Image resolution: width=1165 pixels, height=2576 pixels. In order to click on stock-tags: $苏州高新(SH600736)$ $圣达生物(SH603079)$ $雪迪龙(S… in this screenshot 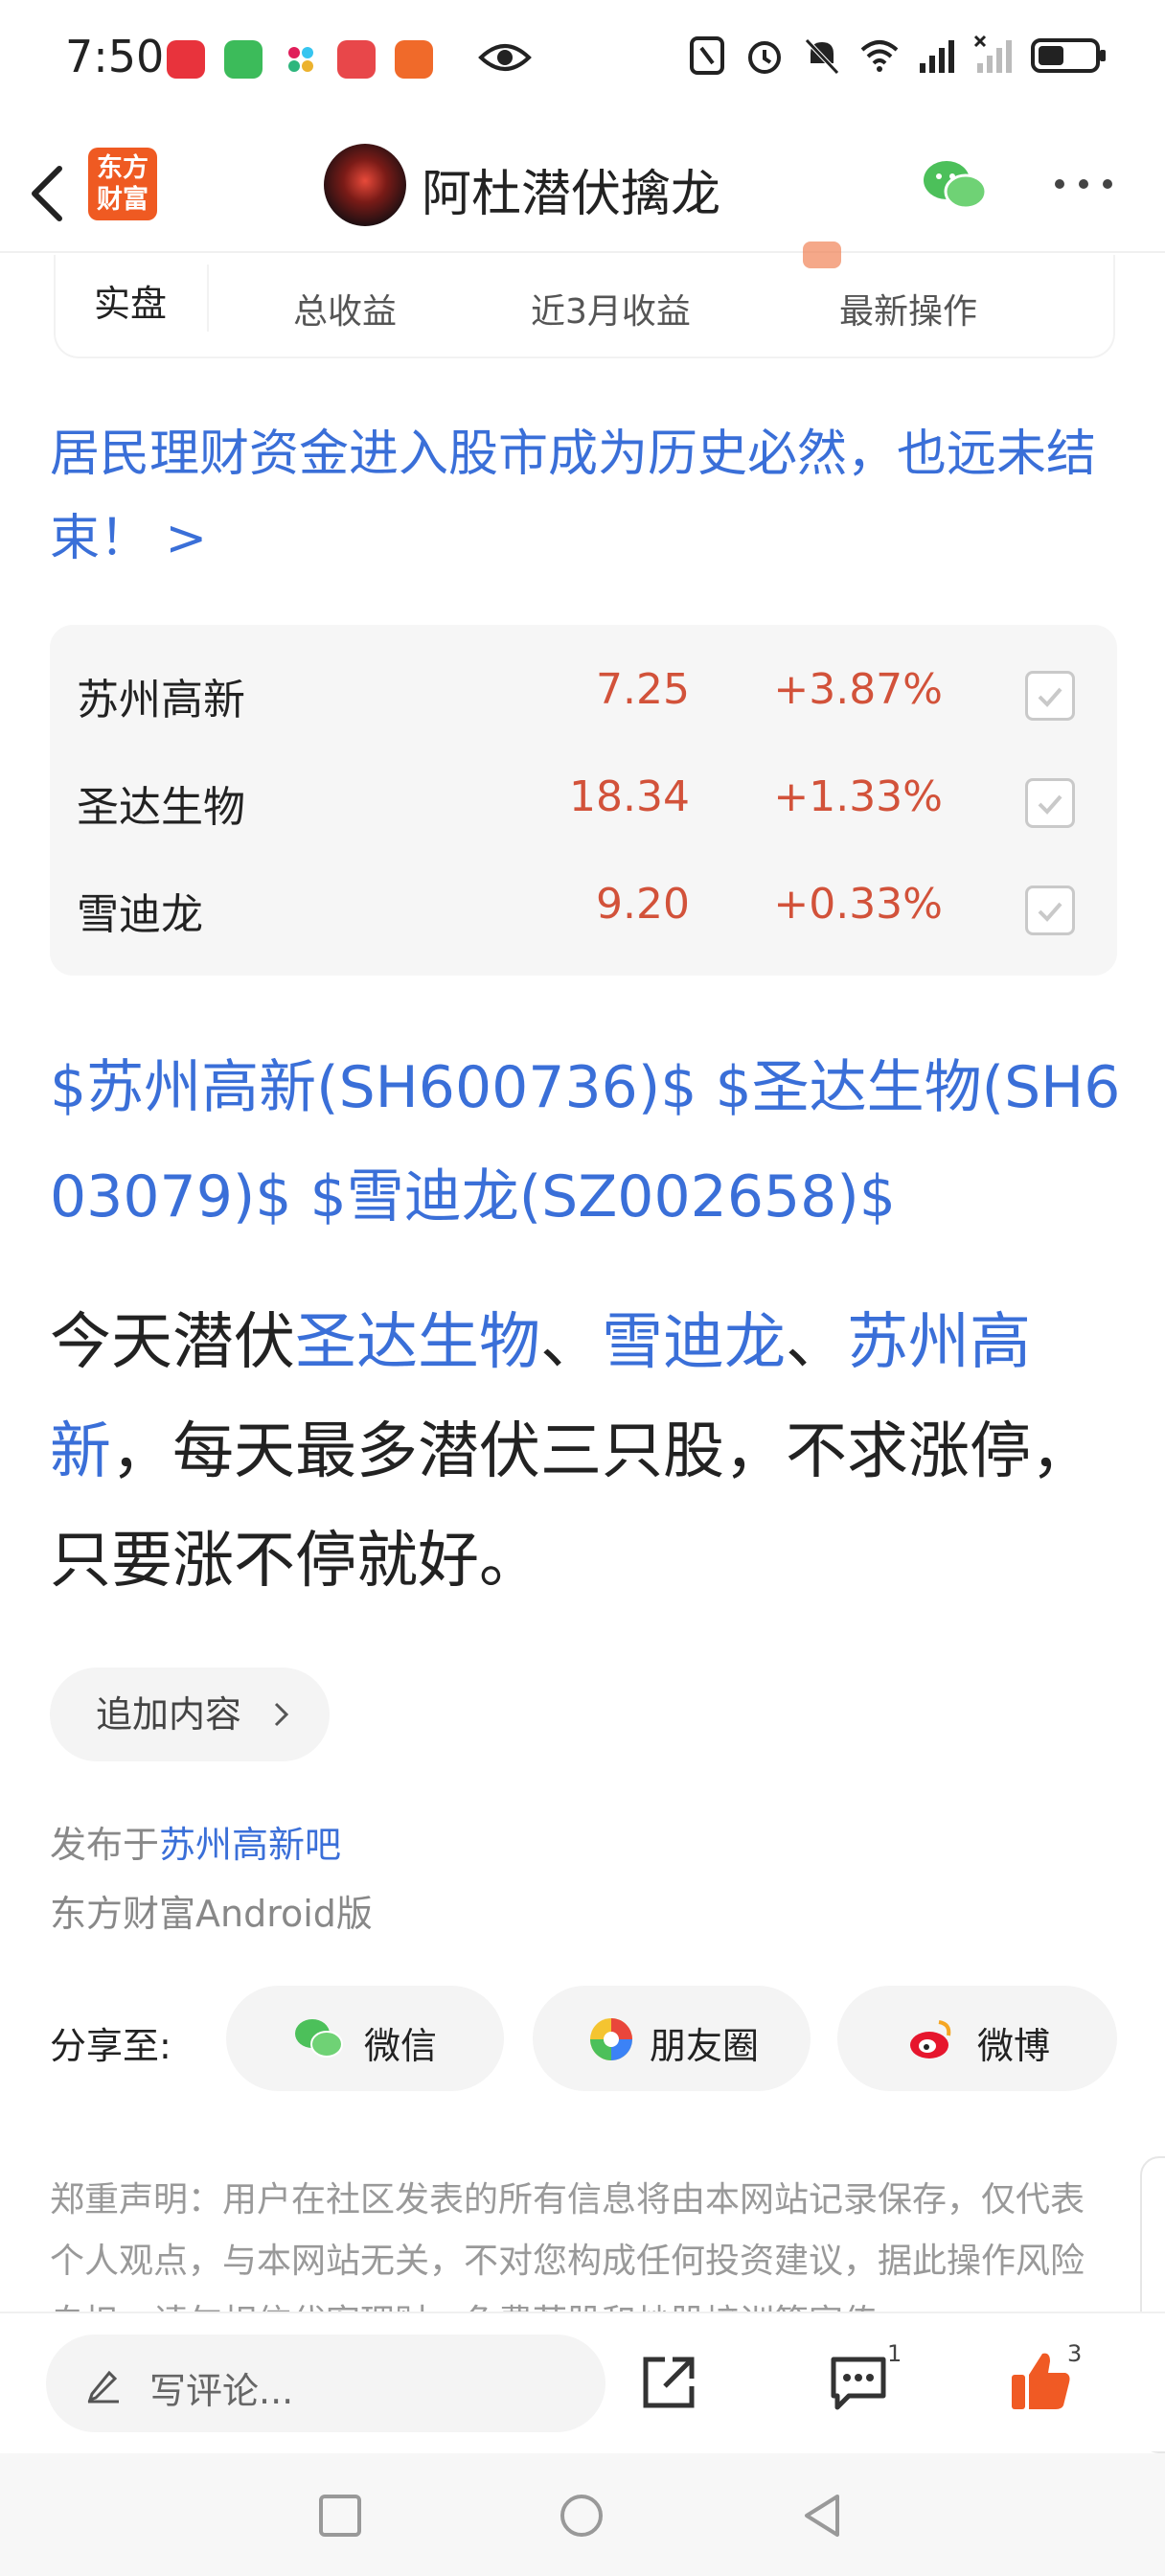, I will do `click(588, 1142)`.